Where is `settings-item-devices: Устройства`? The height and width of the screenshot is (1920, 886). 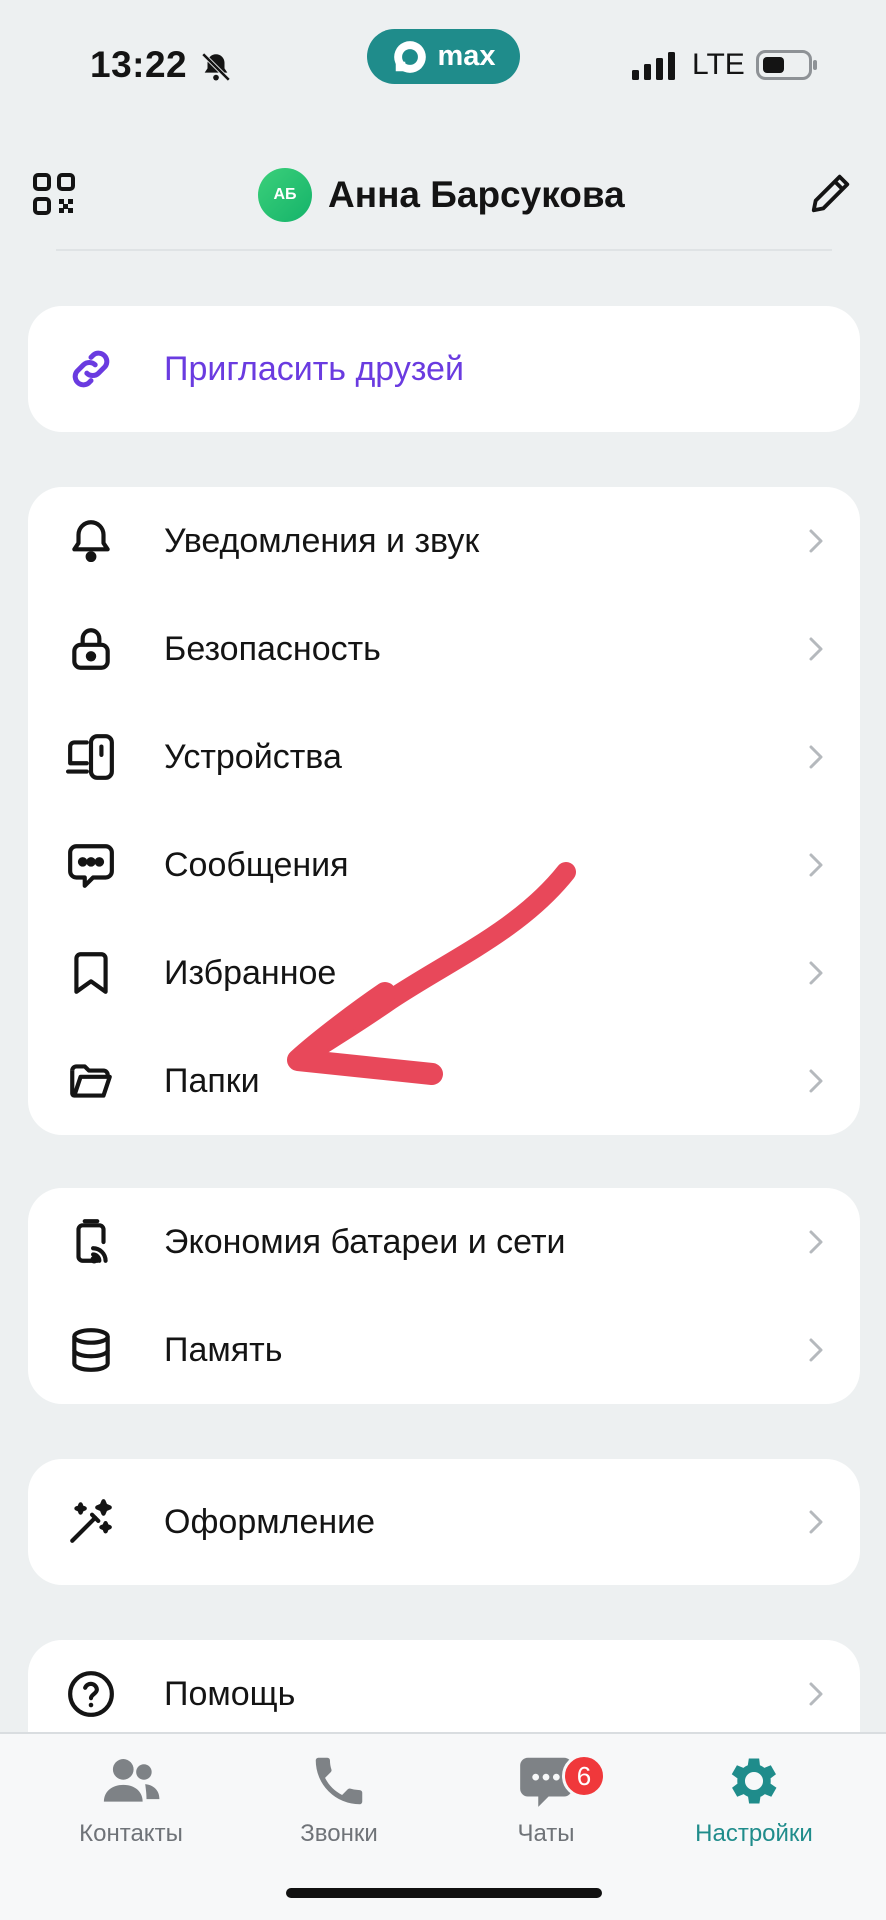 settings-item-devices: Устройства is located at coordinates (444, 757).